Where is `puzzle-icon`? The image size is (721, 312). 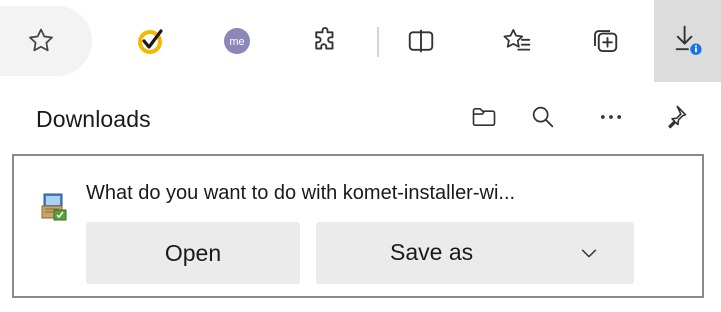
puzzle-icon is located at coordinates (325, 41).